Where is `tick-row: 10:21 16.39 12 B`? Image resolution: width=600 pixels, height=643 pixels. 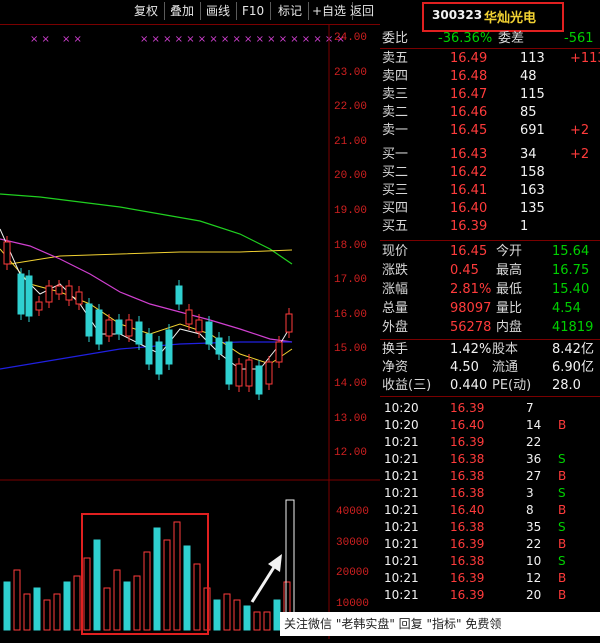
tick-row: 10:21 16.39 12 B is located at coordinates (490, 578).